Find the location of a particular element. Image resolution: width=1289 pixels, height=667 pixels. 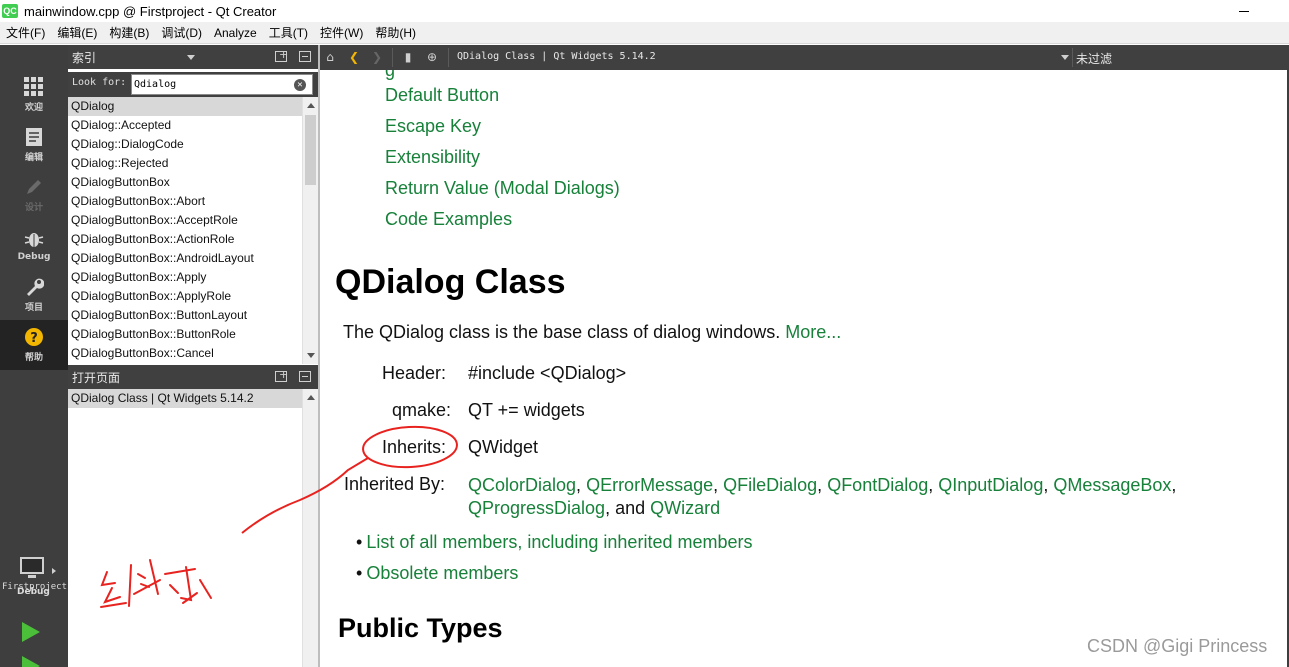

scroll-down-icon is located at coordinates (311, 355).